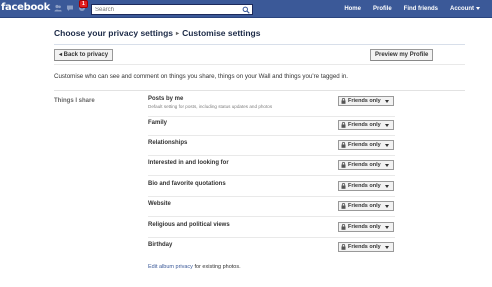 The height and width of the screenshot is (287, 492). I want to click on header-divider, so click(259, 44).